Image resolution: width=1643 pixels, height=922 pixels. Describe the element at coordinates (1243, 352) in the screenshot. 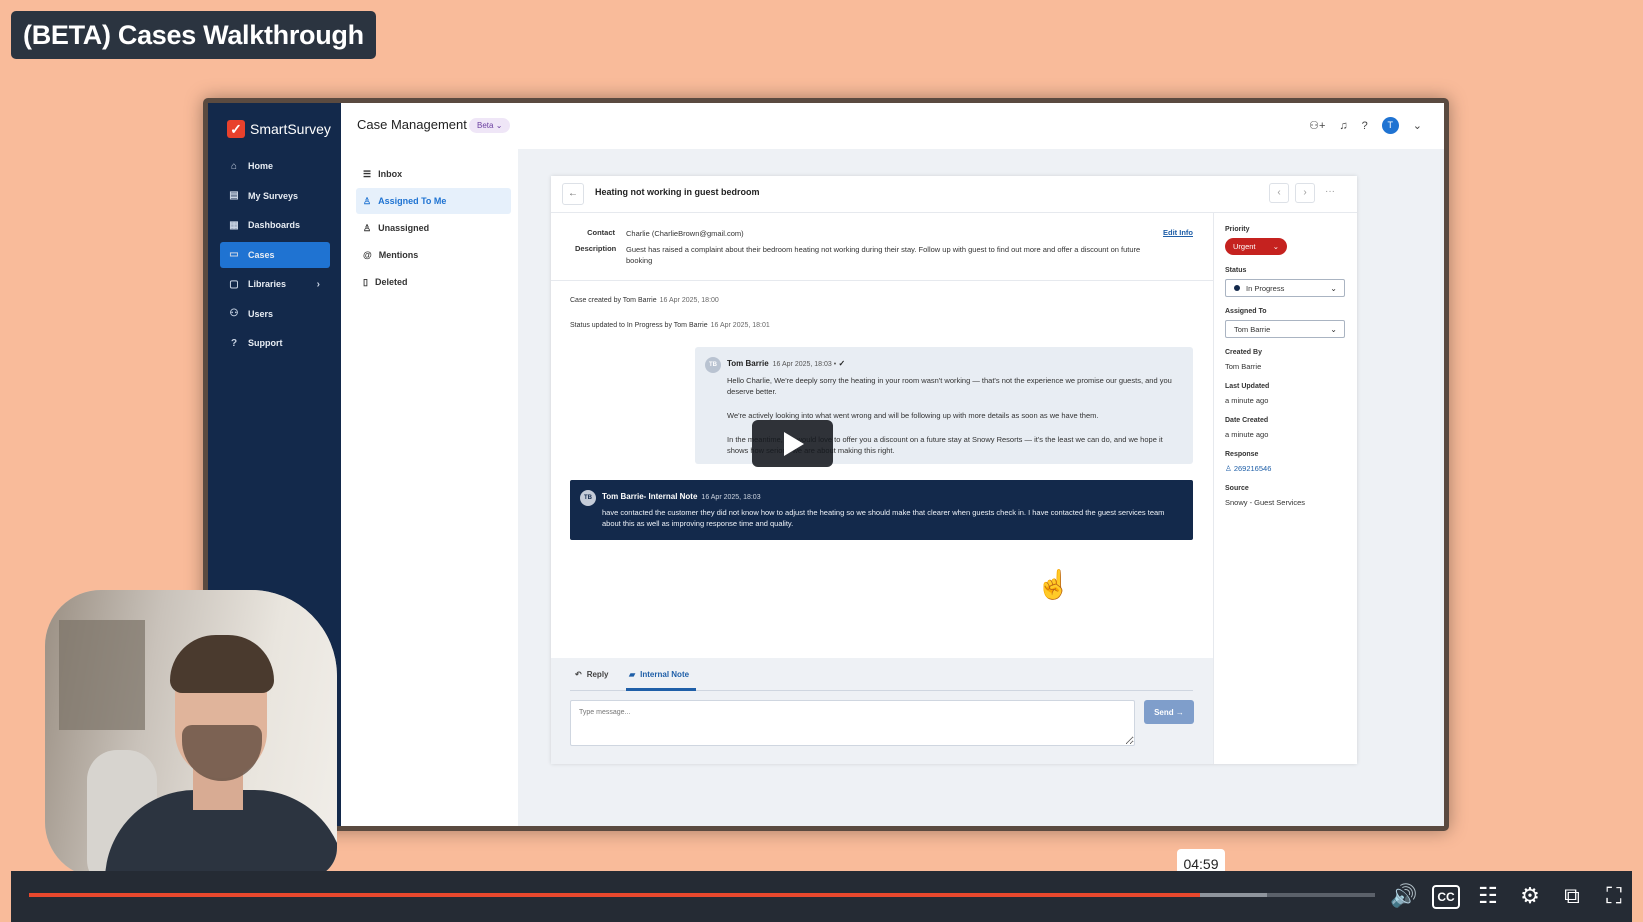

I see `created-by-label: Created By` at that location.